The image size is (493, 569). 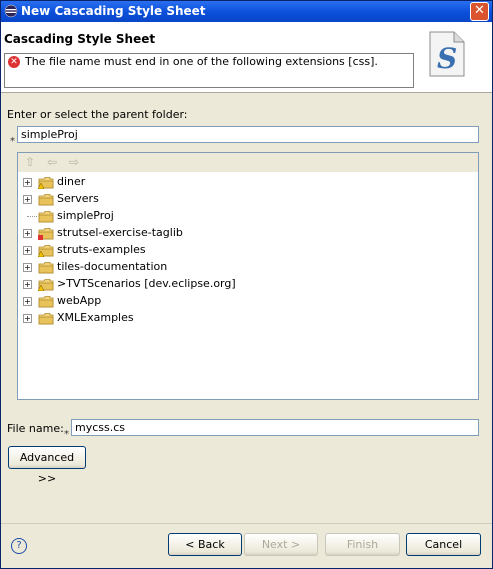 What do you see at coordinates (447, 58) in the screenshot?
I see `svg-text: S` at bounding box center [447, 58].